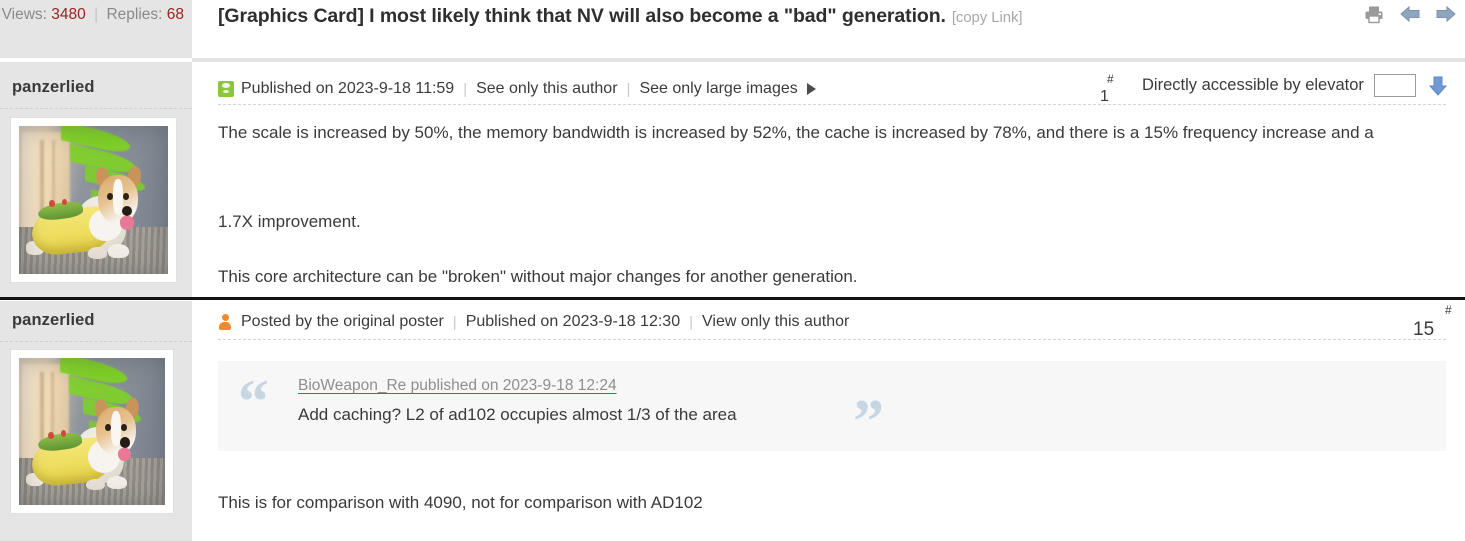  Describe the element at coordinates (96, 29) in the screenshot. I see `thread-stats: Views: 3480 | Replies: 68` at that location.